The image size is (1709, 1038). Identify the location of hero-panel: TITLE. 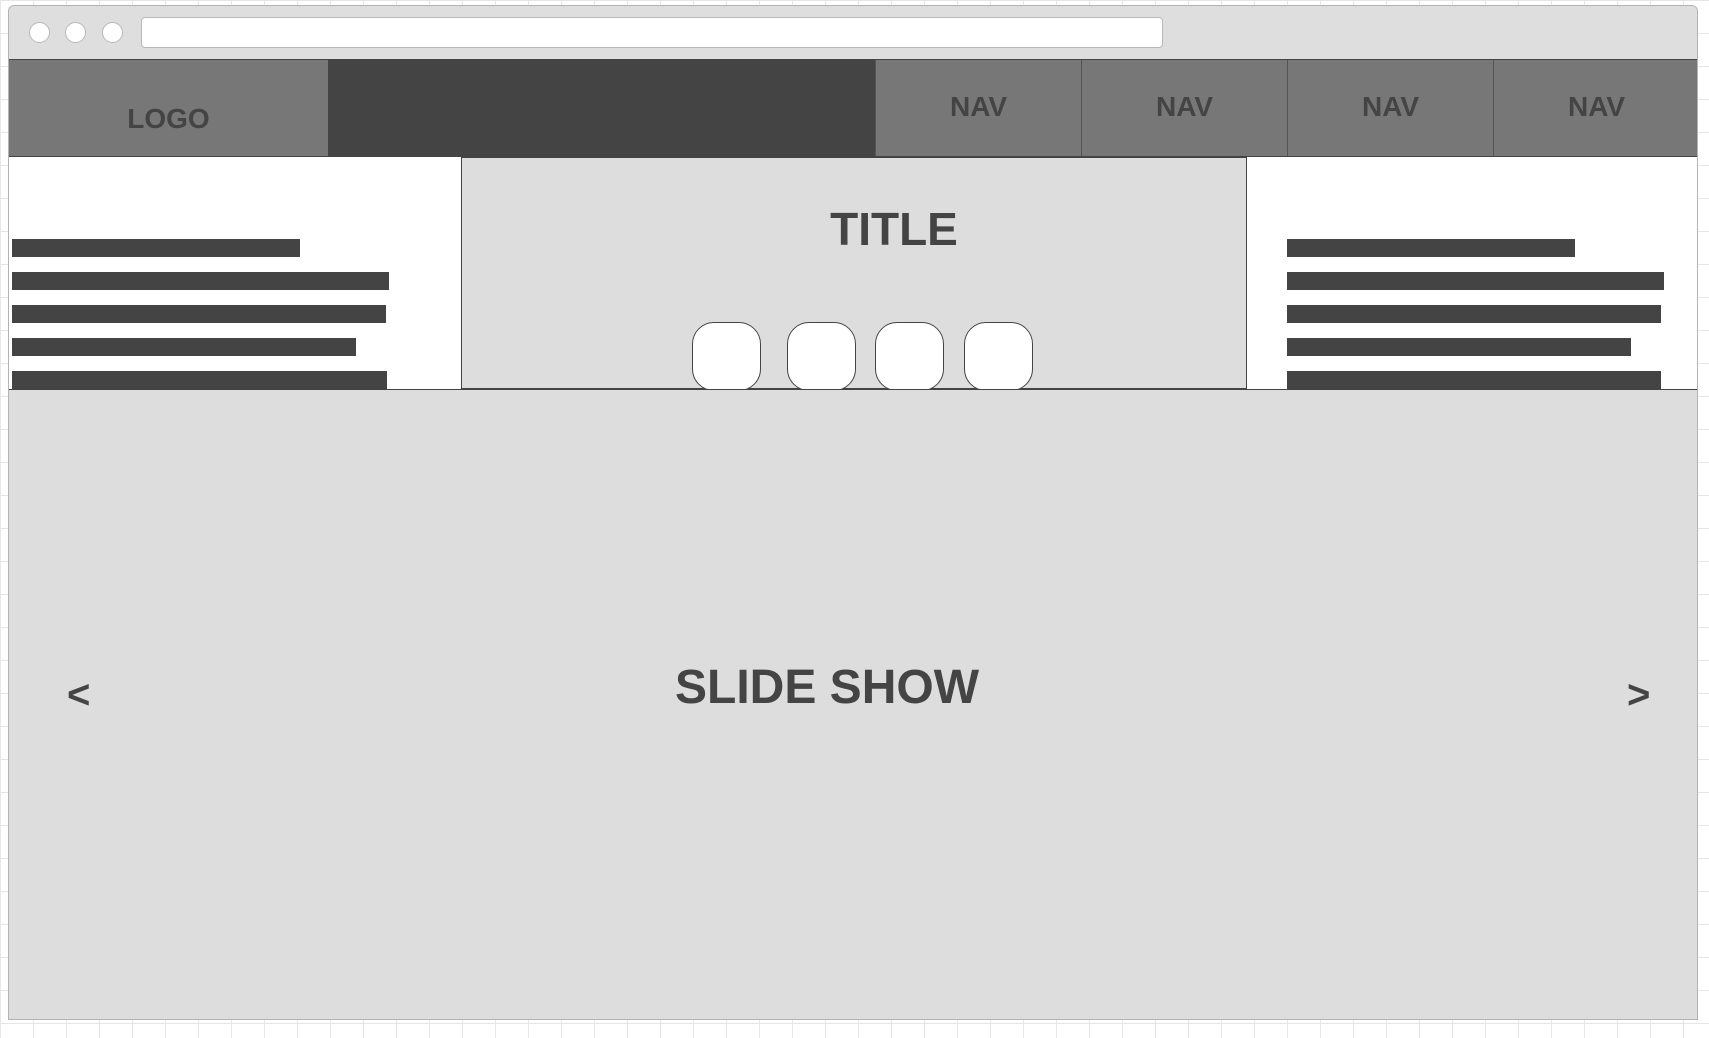
(854, 274).